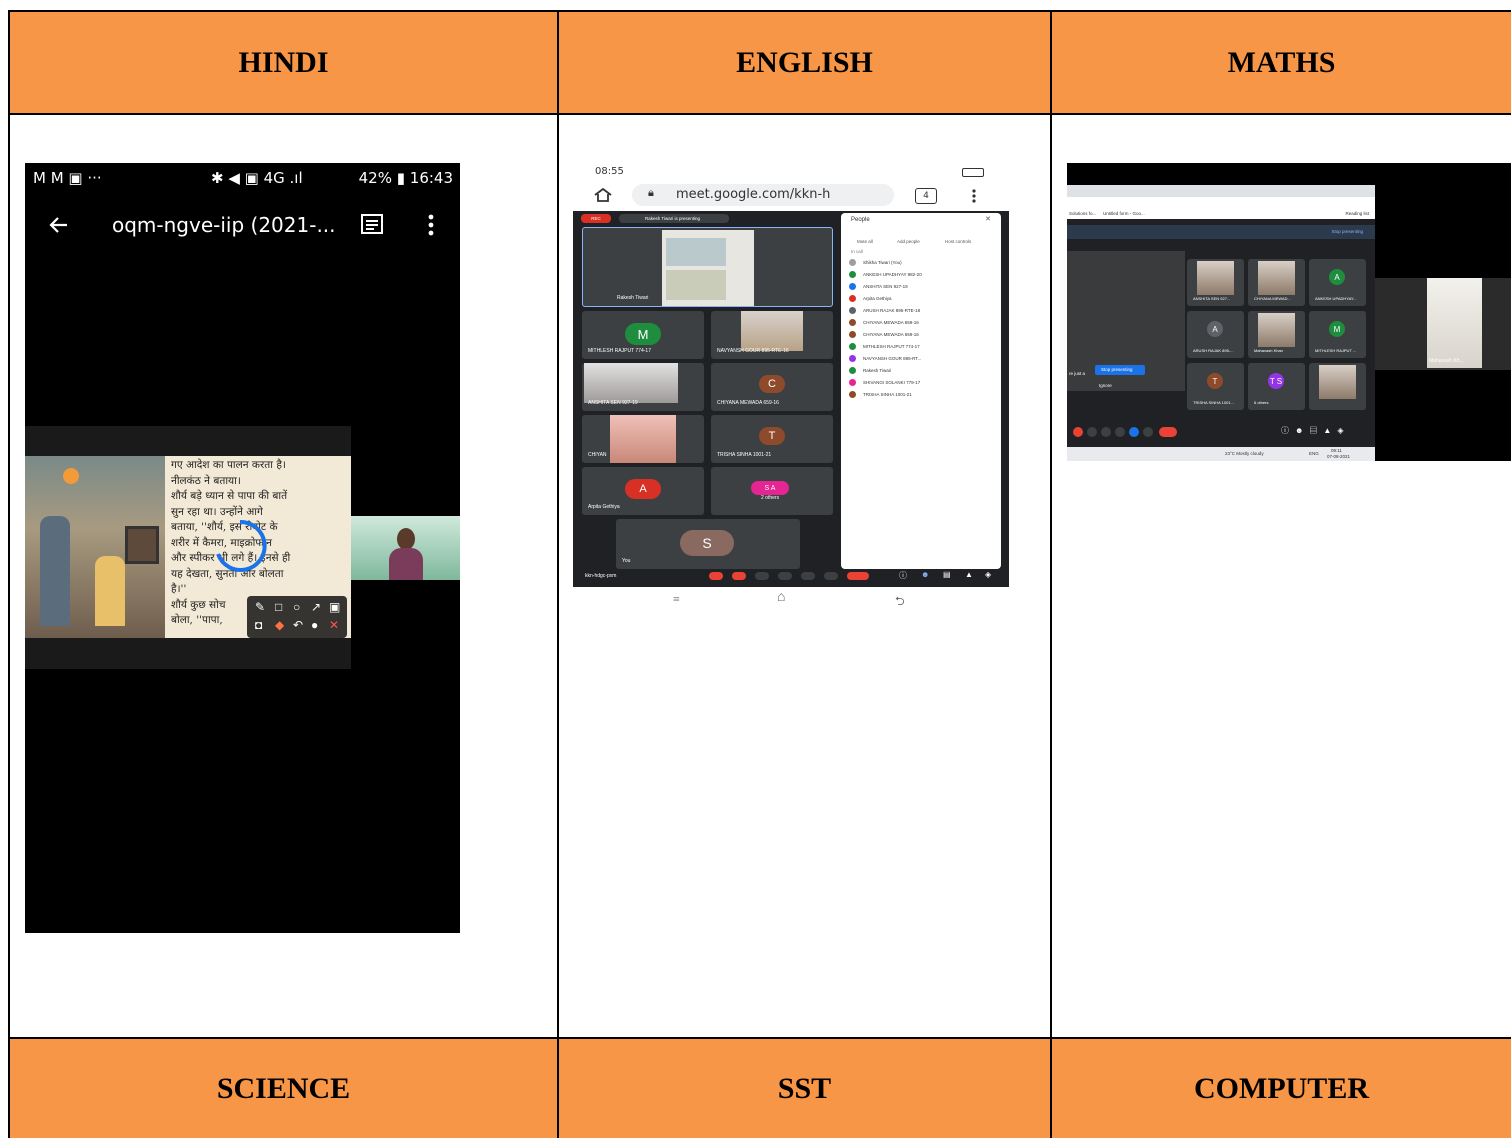 Image resolution: width=1511 pixels, height=1138 pixels. I want to click on participant-tile: CHIYAN, so click(643, 439).